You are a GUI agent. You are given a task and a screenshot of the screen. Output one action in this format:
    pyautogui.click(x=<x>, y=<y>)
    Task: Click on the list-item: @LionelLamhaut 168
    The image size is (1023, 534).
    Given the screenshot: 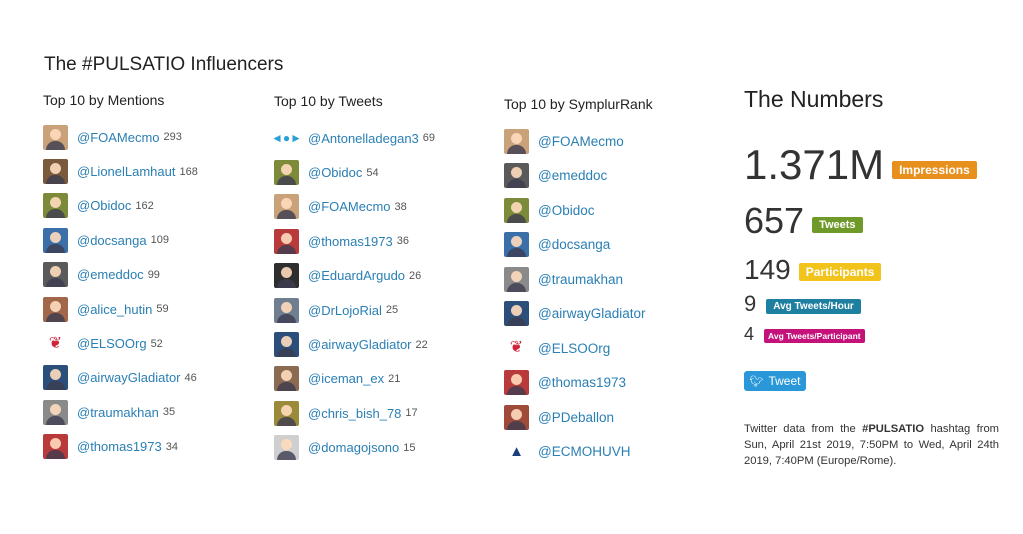 What is the action you would take?
    pyautogui.click(x=120, y=171)
    